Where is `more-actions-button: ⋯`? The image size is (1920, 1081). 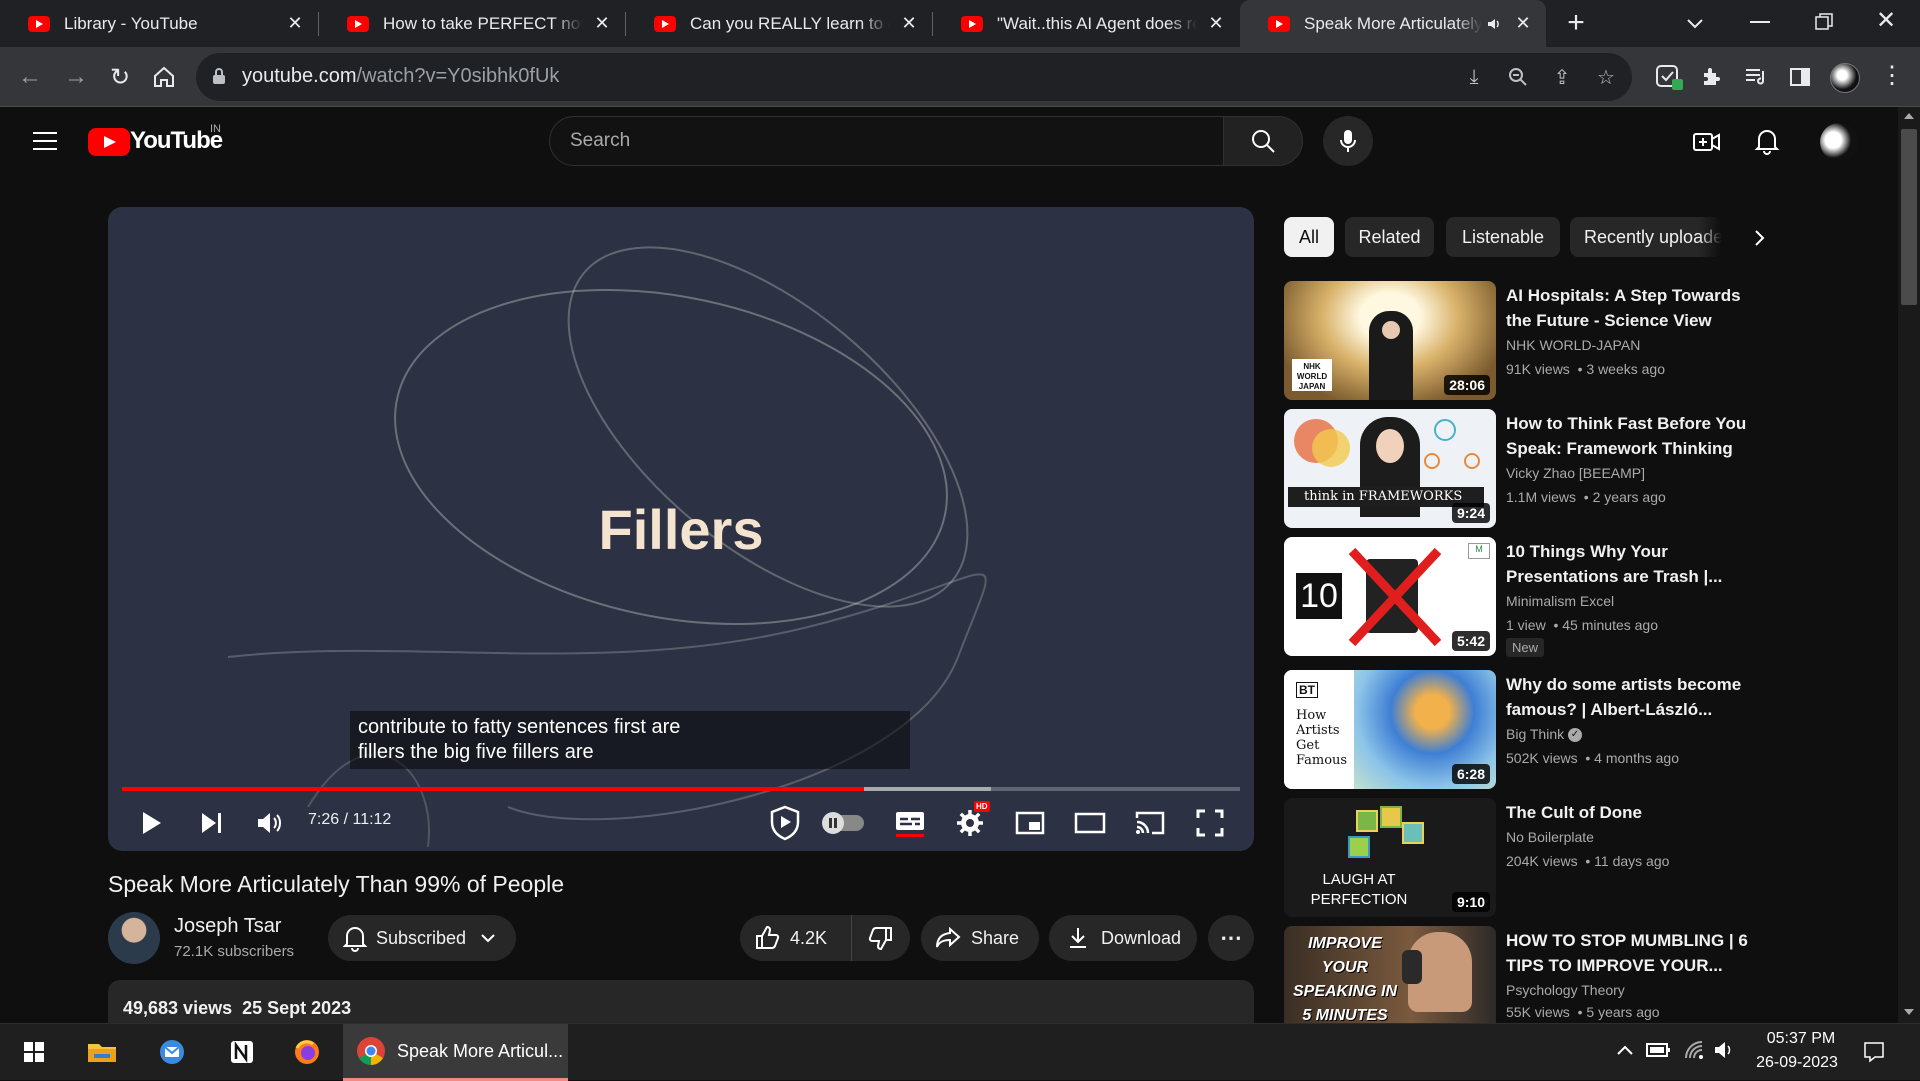
more-actions-button: ⋯ is located at coordinates (1231, 938).